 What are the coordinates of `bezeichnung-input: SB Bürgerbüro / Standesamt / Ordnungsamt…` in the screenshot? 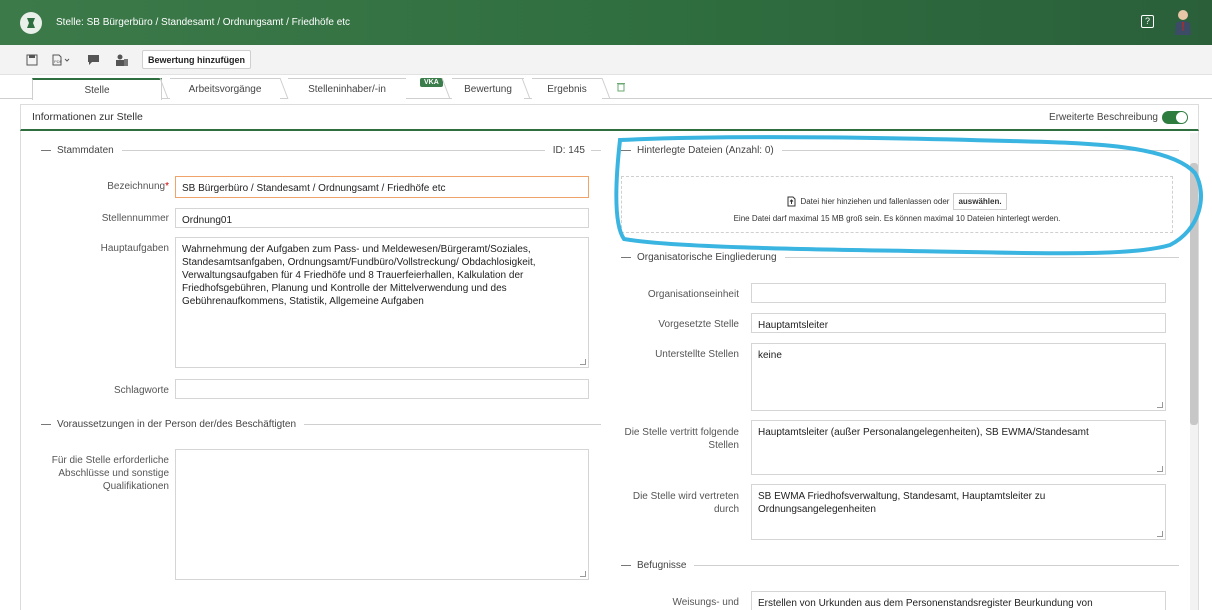 It's located at (382, 187).